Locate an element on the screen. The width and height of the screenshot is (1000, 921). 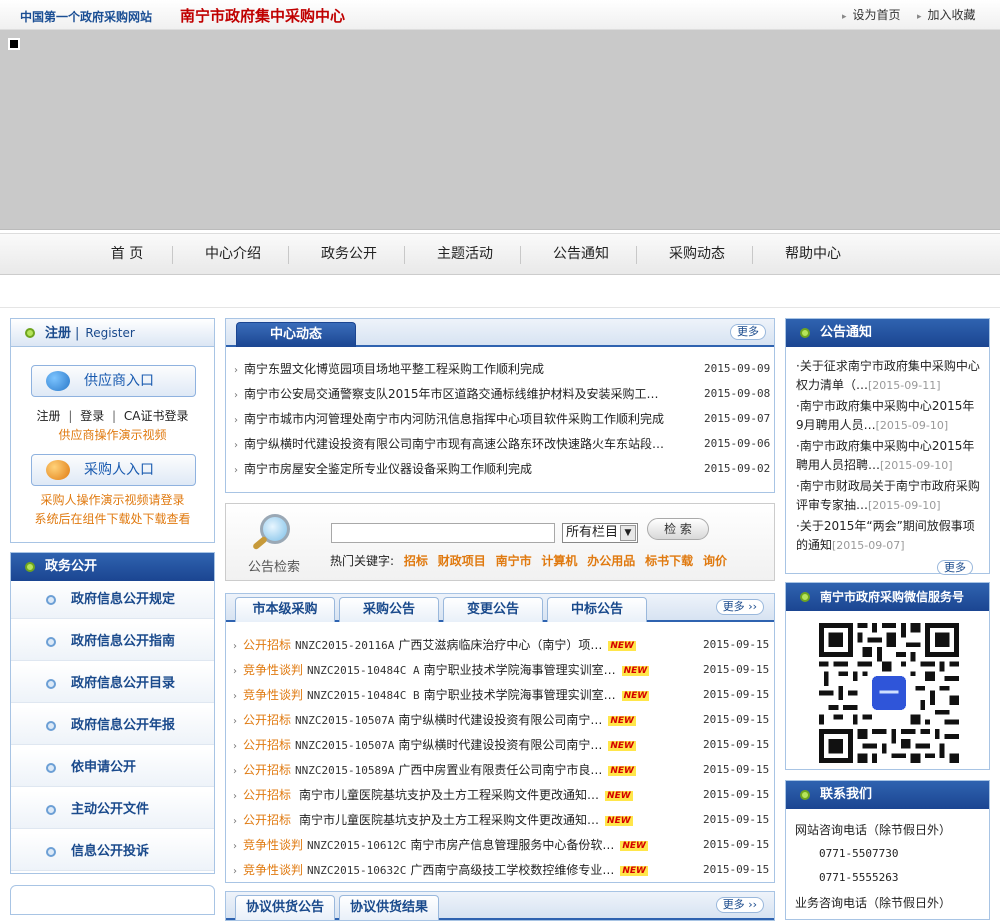
left-panel-stub is located at coordinates (112, 900).